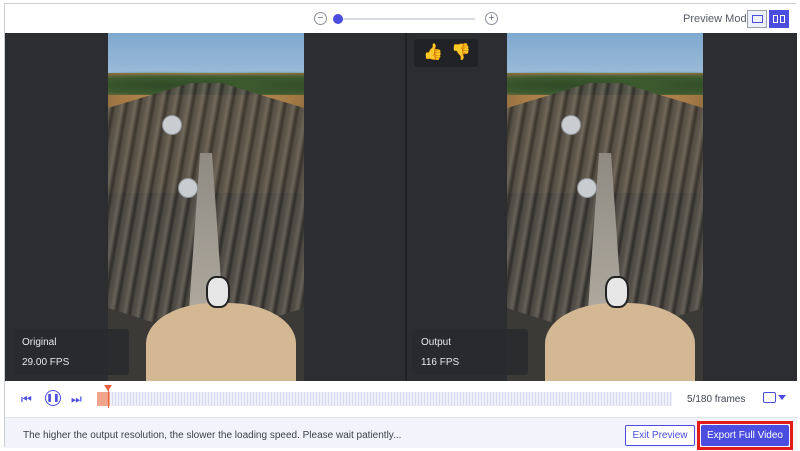 The image size is (800, 451). What do you see at coordinates (26, 399) in the screenshot?
I see `skip-previous-icon: ⏮` at bounding box center [26, 399].